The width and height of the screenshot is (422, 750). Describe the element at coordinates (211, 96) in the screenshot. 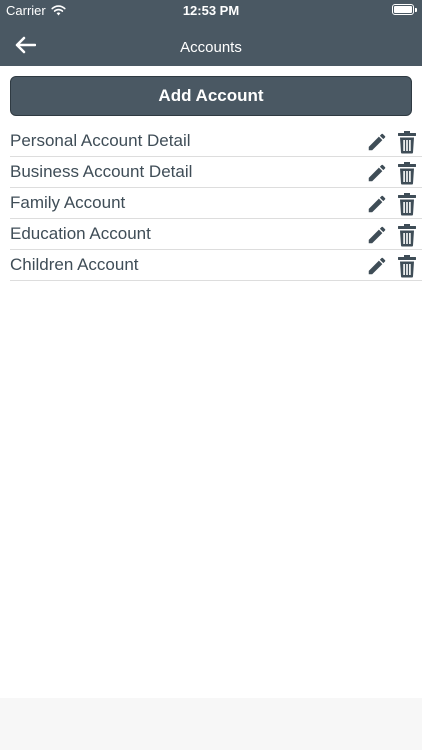

I see `add-account-button: Add Account` at that location.